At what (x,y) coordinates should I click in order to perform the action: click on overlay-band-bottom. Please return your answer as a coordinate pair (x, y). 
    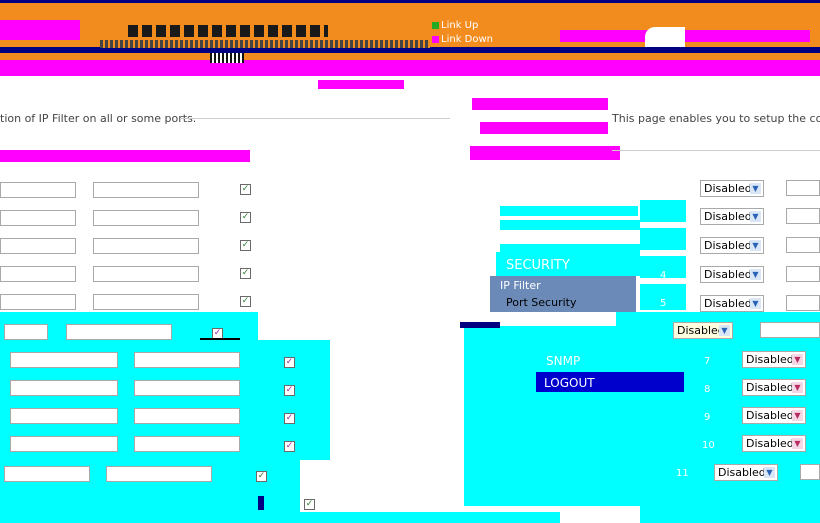
    Looking at the image, I should click on (150, 482).